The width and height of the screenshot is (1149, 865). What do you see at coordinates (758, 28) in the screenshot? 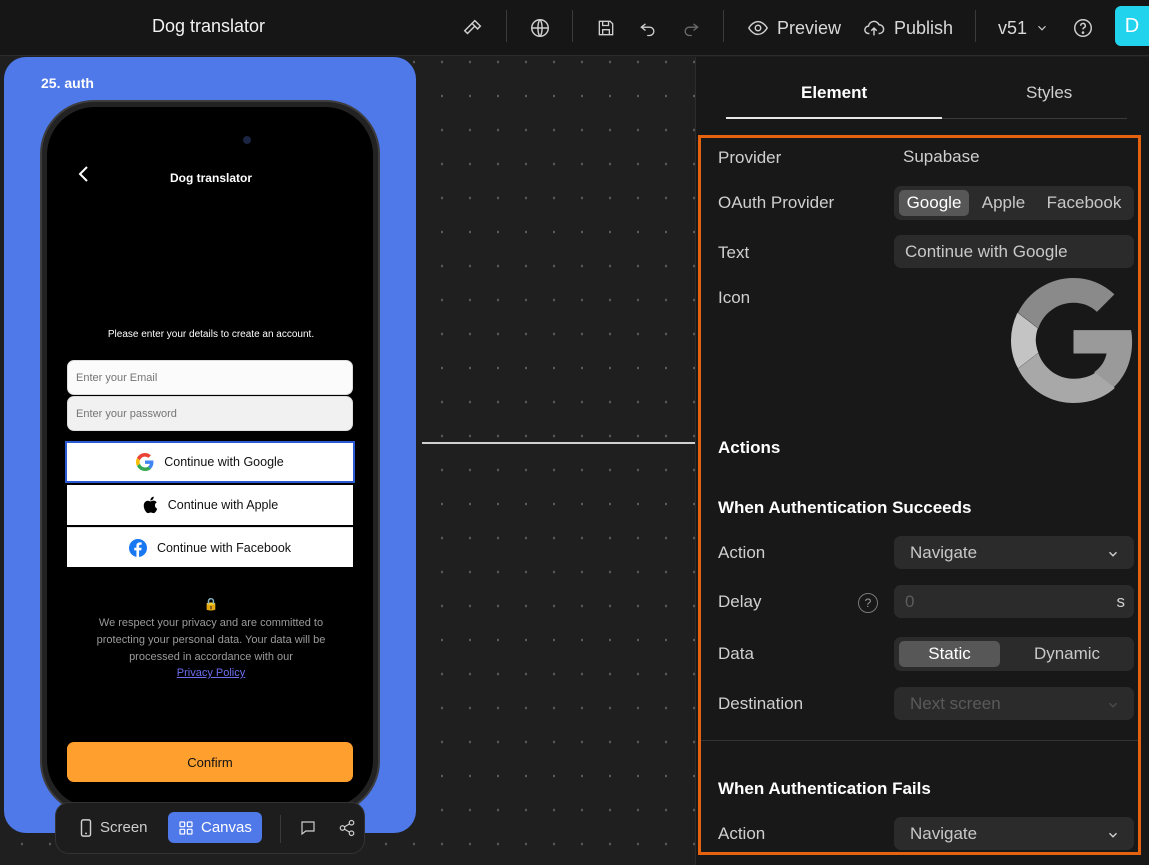
I see `eye-icon` at bounding box center [758, 28].